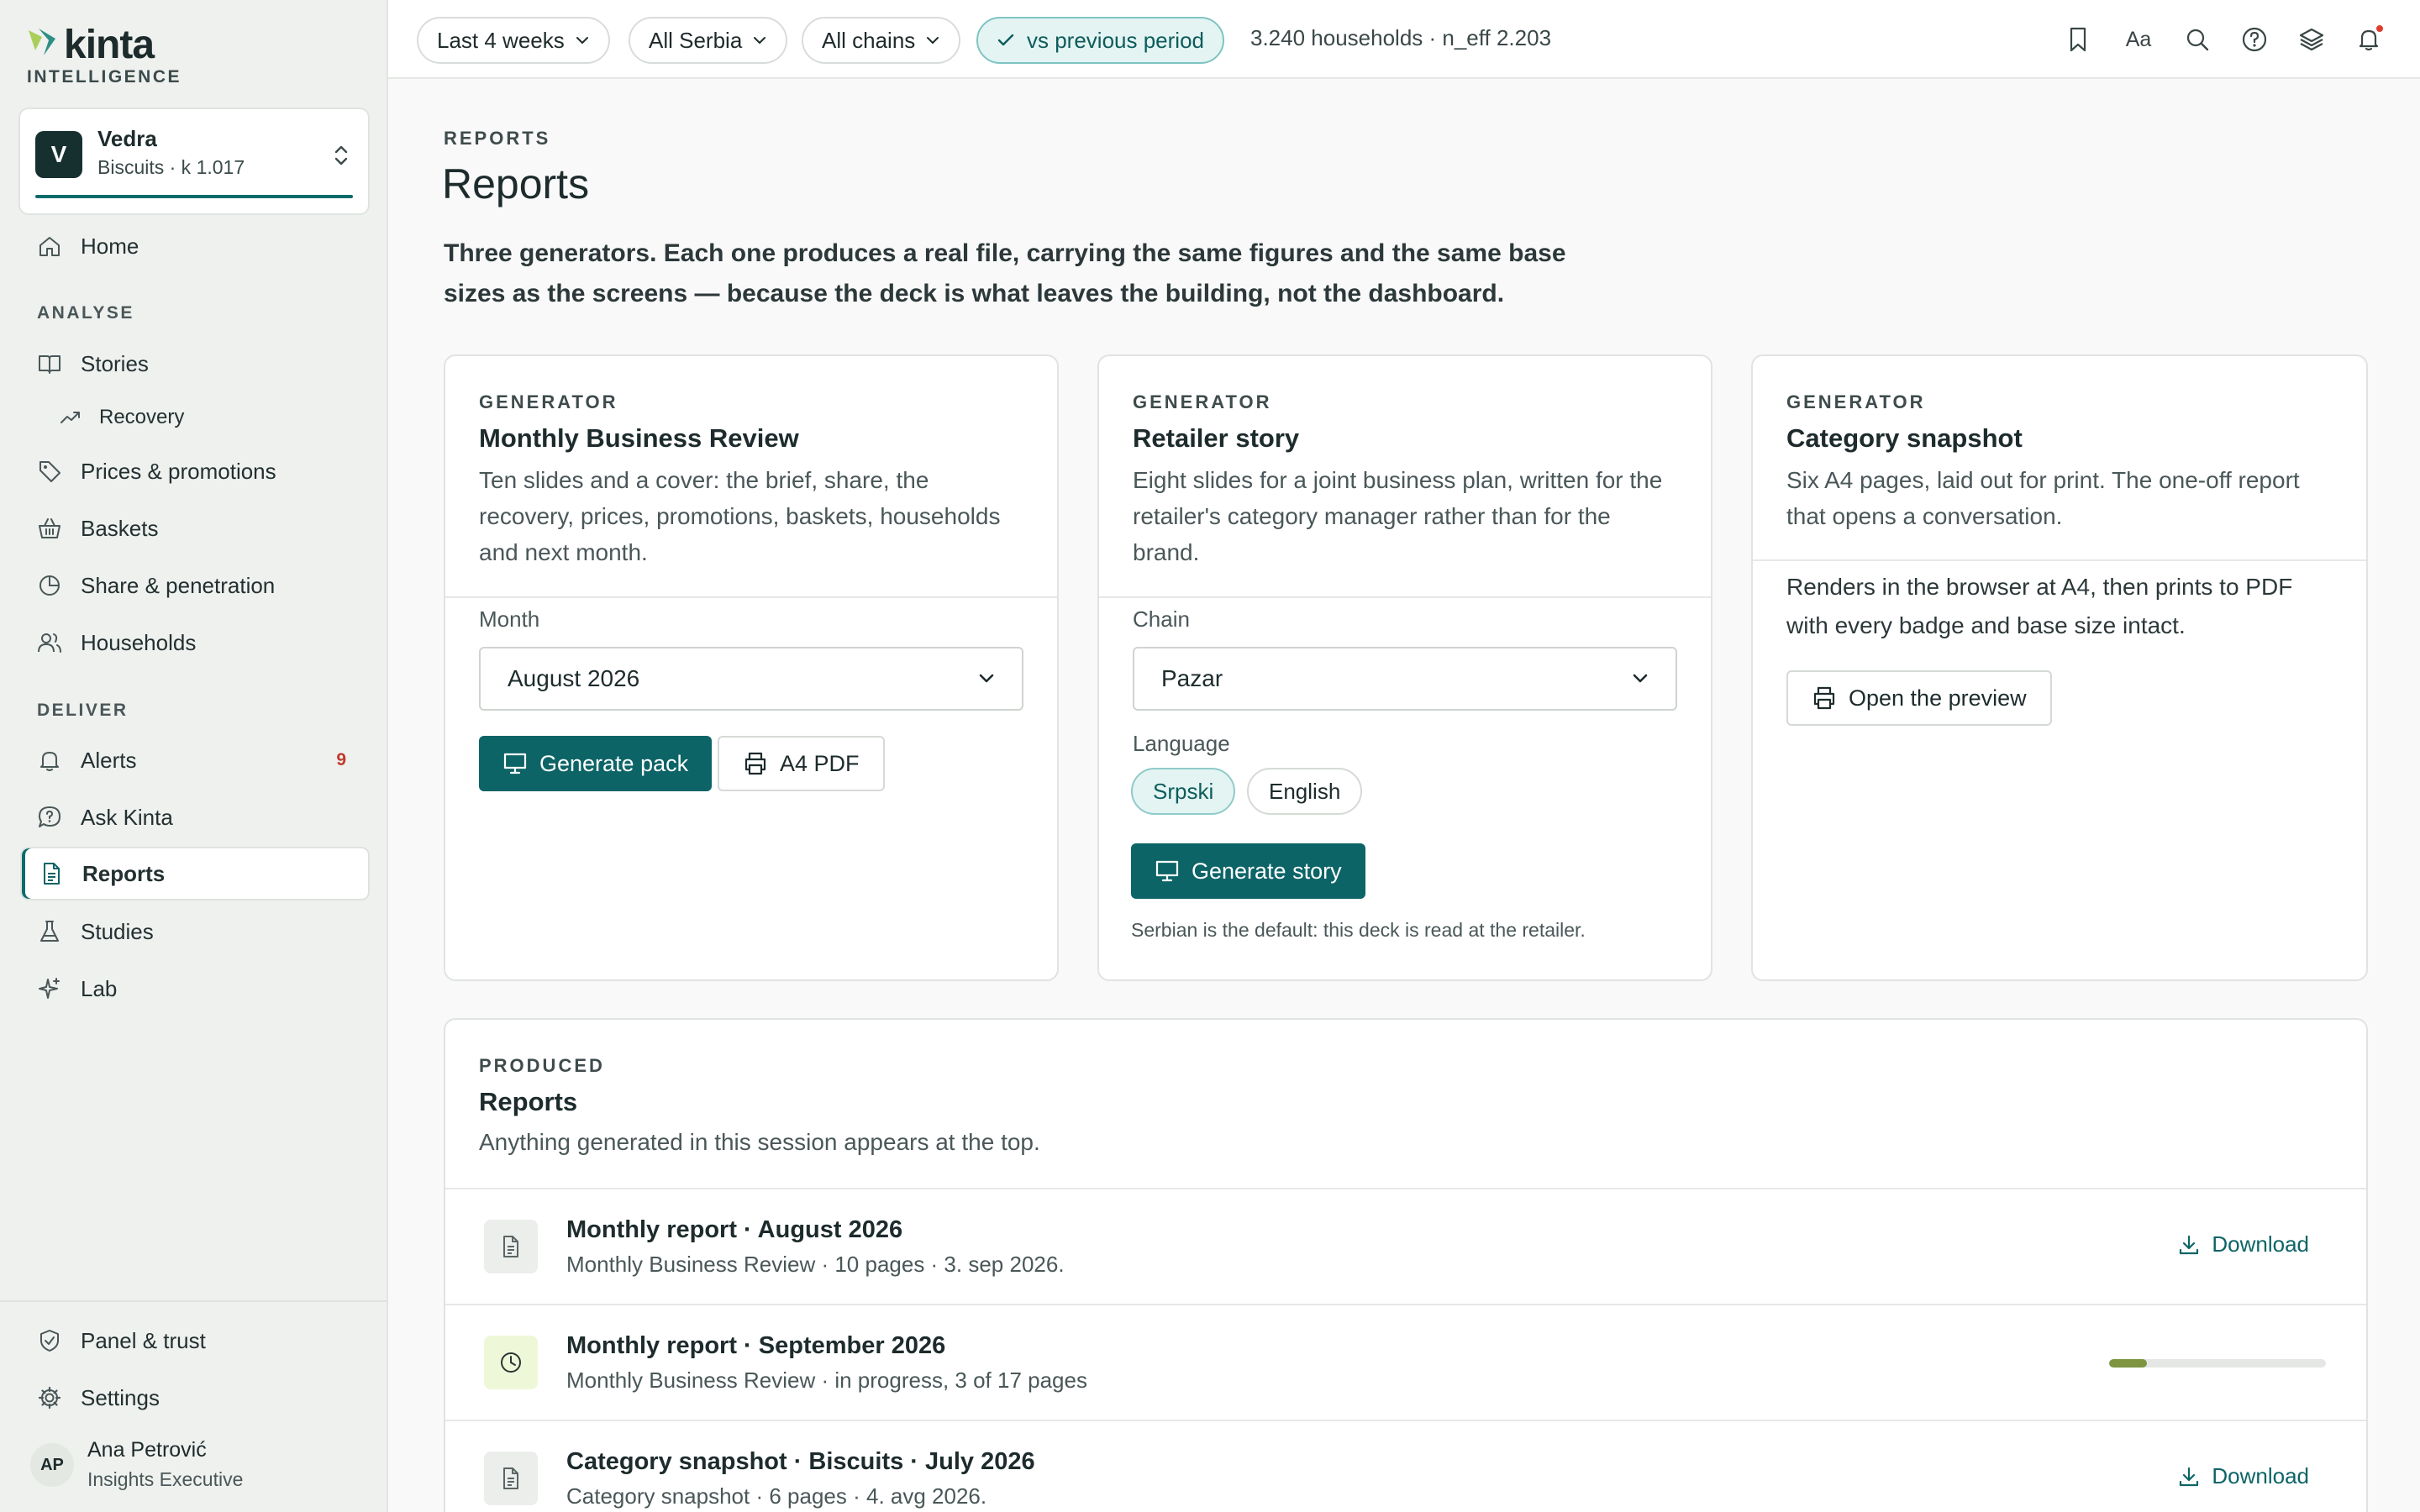 This screenshot has width=2420, height=1512. What do you see at coordinates (50, 1397) in the screenshot?
I see `gear-icon` at bounding box center [50, 1397].